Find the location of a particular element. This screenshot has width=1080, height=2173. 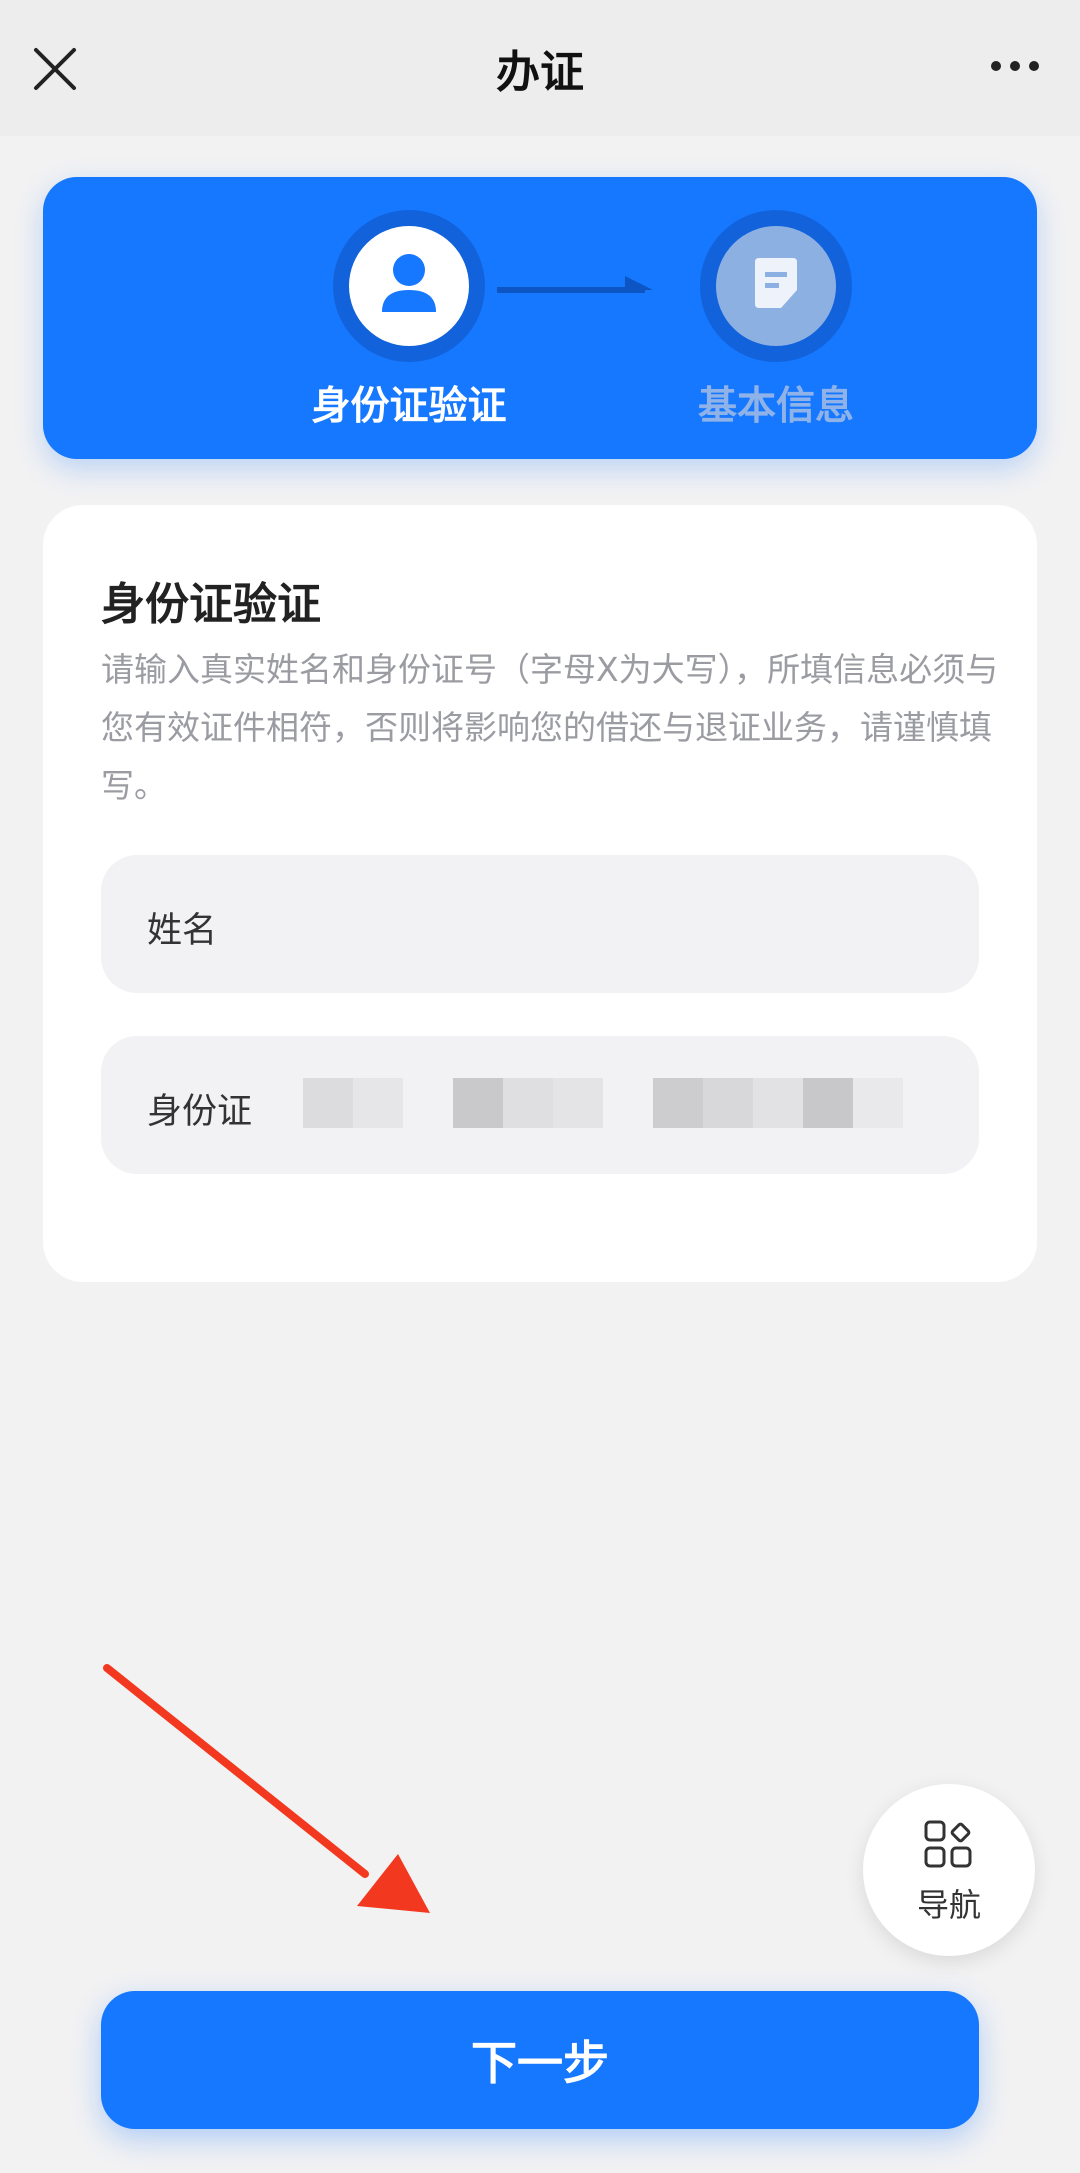

annotation-arrow-icon is located at coordinates (266, 1788).